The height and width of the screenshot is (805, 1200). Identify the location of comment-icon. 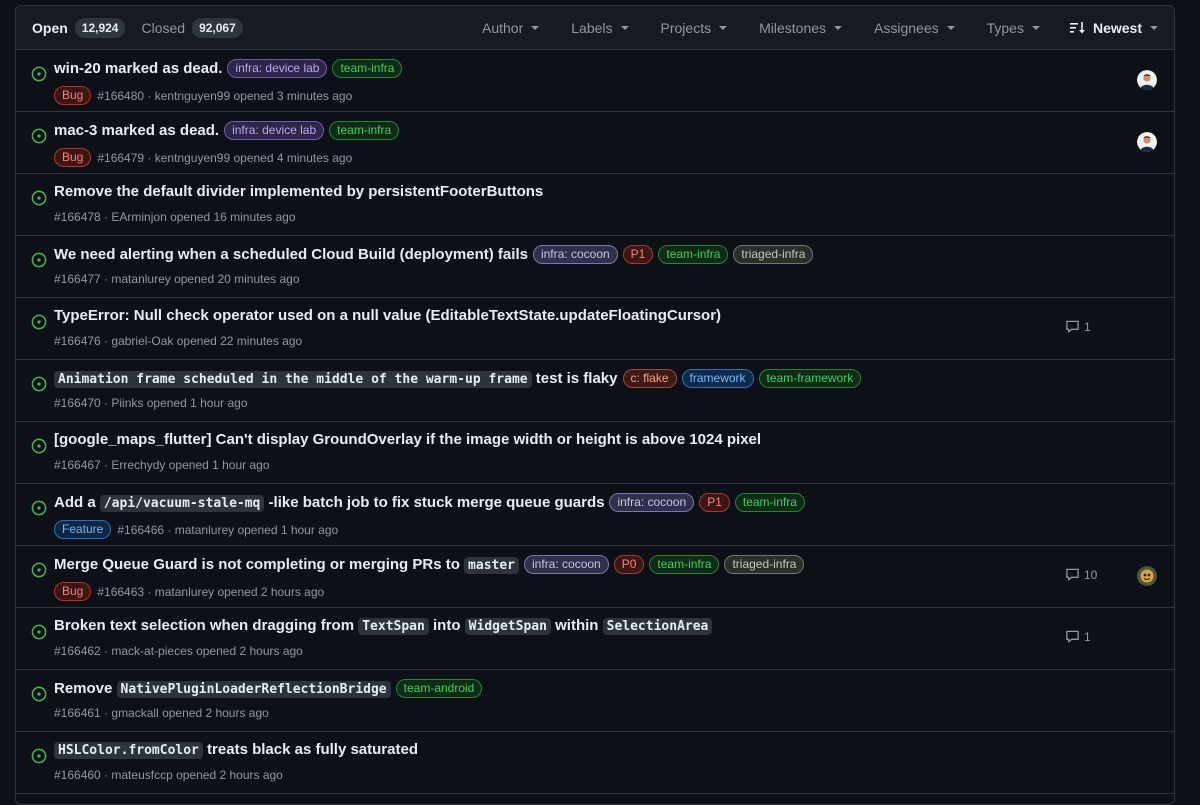
(1072, 574).